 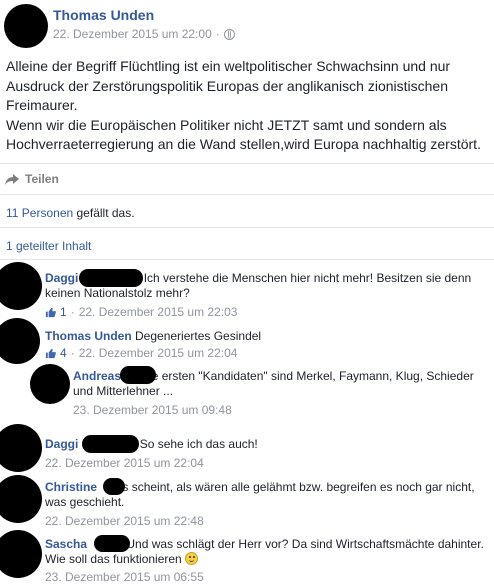 I want to click on comment-timestamp: 23. Dezember 2015 um 06:55, so click(x=124, y=577).